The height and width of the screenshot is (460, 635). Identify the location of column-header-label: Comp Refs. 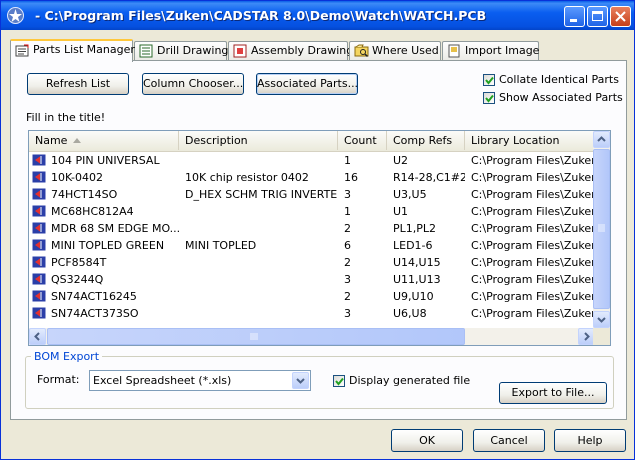
(423, 140).